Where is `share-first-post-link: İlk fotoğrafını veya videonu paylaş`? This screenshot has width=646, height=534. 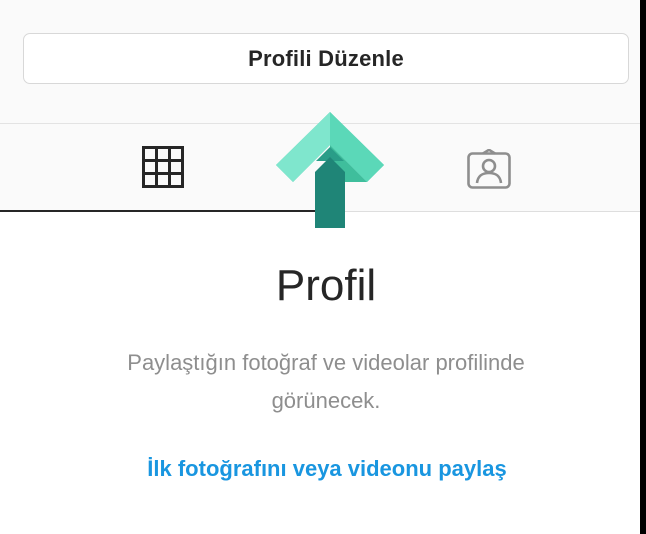 share-first-post-link: İlk fotoğrafını veya videonu paylaş is located at coordinates (320, 469).